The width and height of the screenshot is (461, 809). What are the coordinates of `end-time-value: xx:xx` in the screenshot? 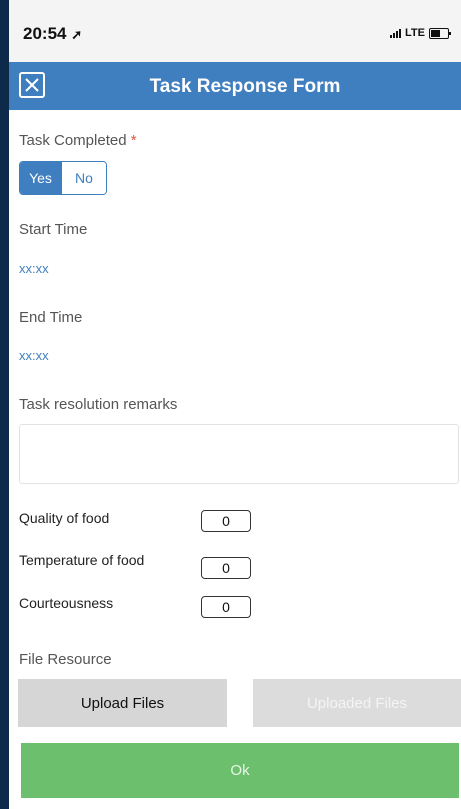 It's located at (34, 355).